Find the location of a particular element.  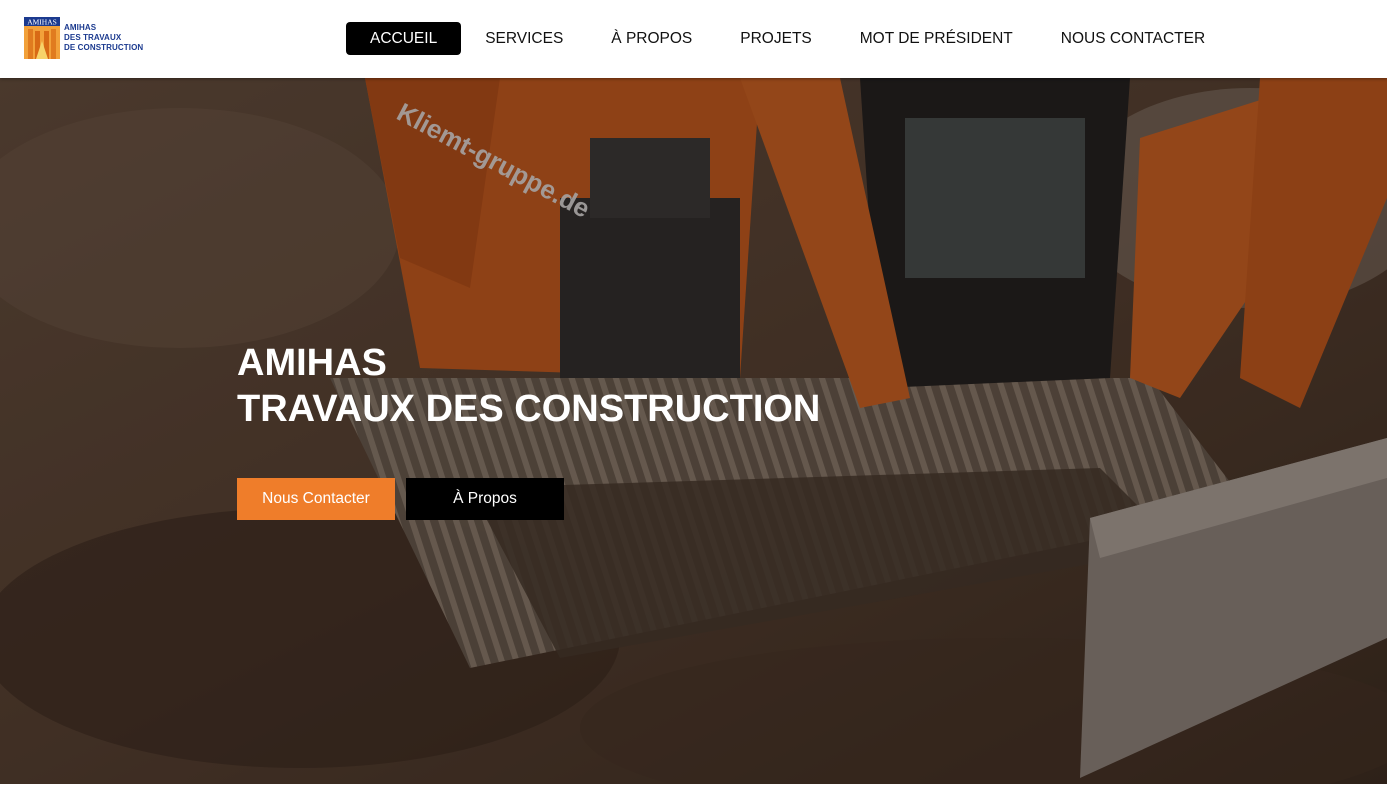

a-propos-button: À Propos is located at coordinates (485, 499).